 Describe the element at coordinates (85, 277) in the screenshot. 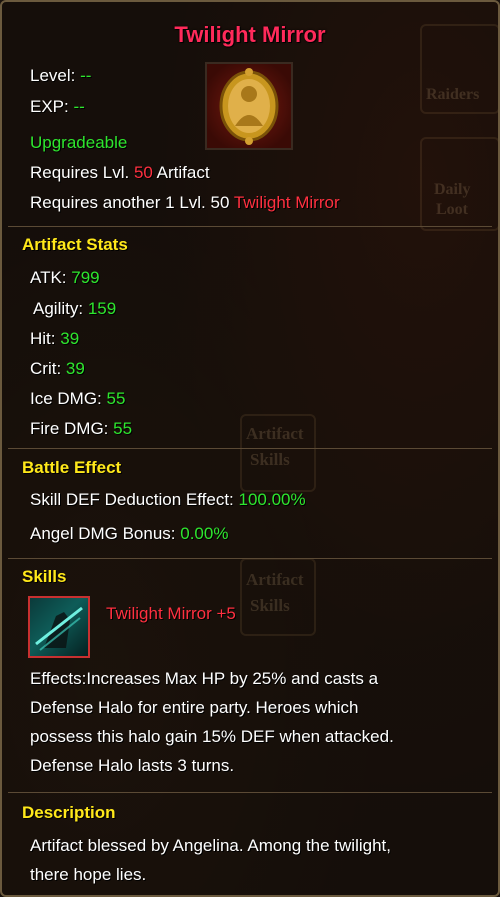

I see `stat-value: 799` at that location.